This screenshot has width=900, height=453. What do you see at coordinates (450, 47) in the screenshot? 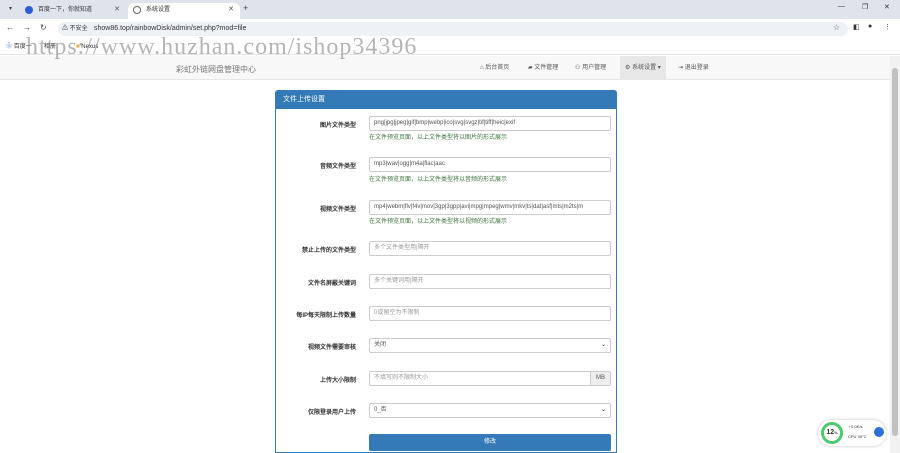
I see `bookmarks-bar: ❀ 百度一 相册 ■ Nexus` at bounding box center [450, 47].